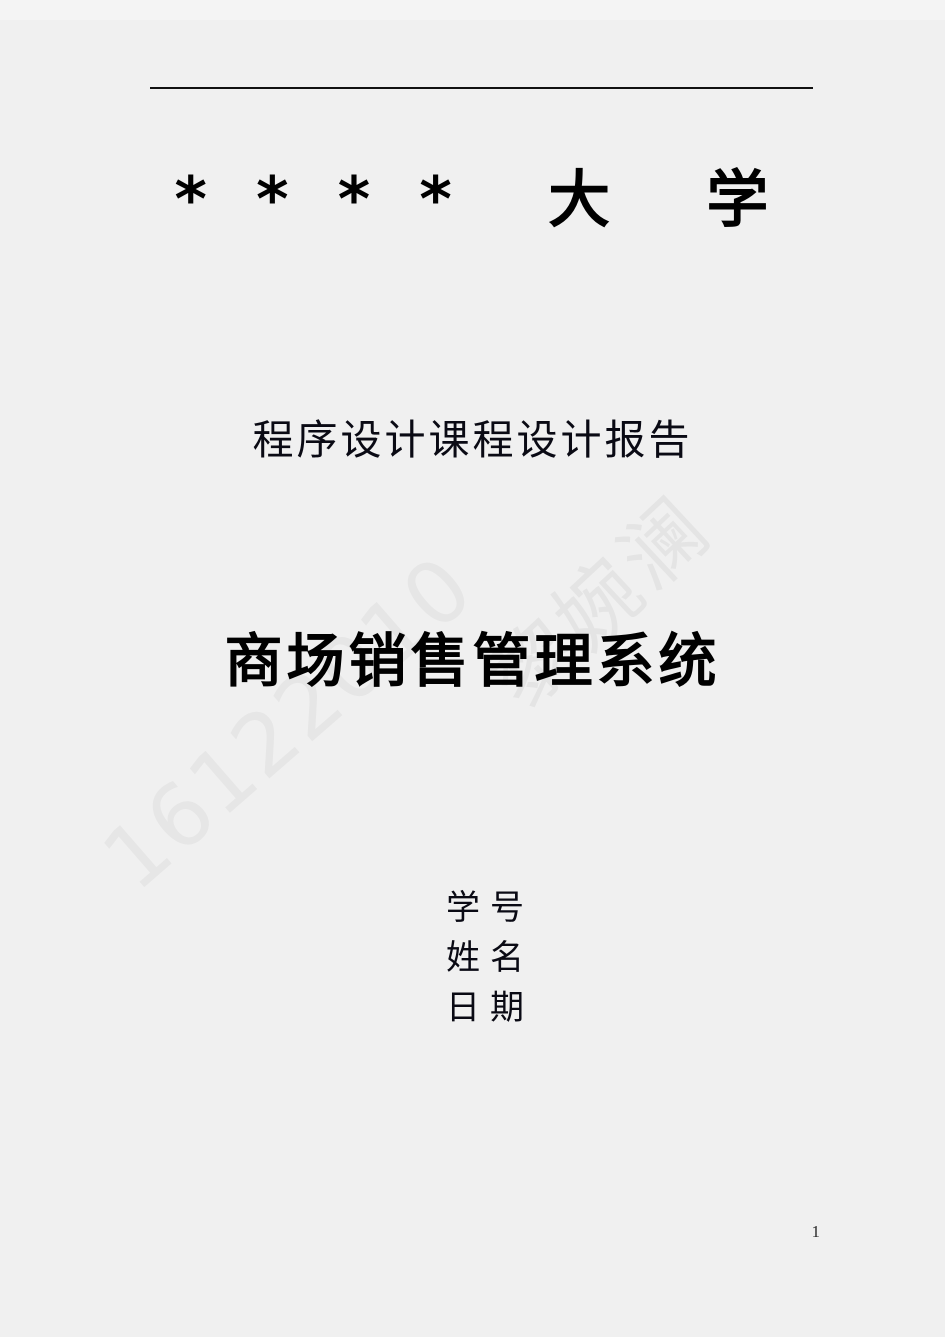 The height and width of the screenshot is (1337, 945). Describe the element at coordinates (472, 440) in the screenshot. I see `report-type-subtitle: 程序设计课程设计报告` at that location.